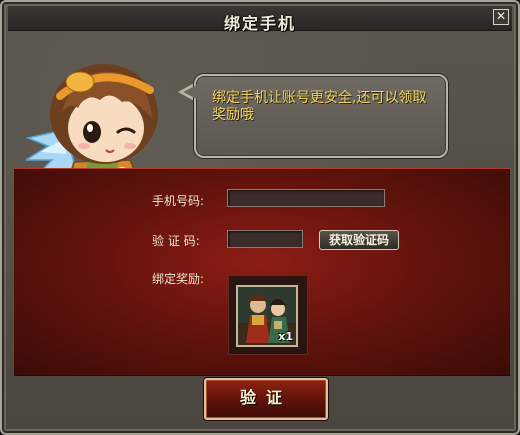  What do you see at coordinates (176, 241) in the screenshot?
I see `code-label: 验 证 码:` at bounding box center [176, 241].